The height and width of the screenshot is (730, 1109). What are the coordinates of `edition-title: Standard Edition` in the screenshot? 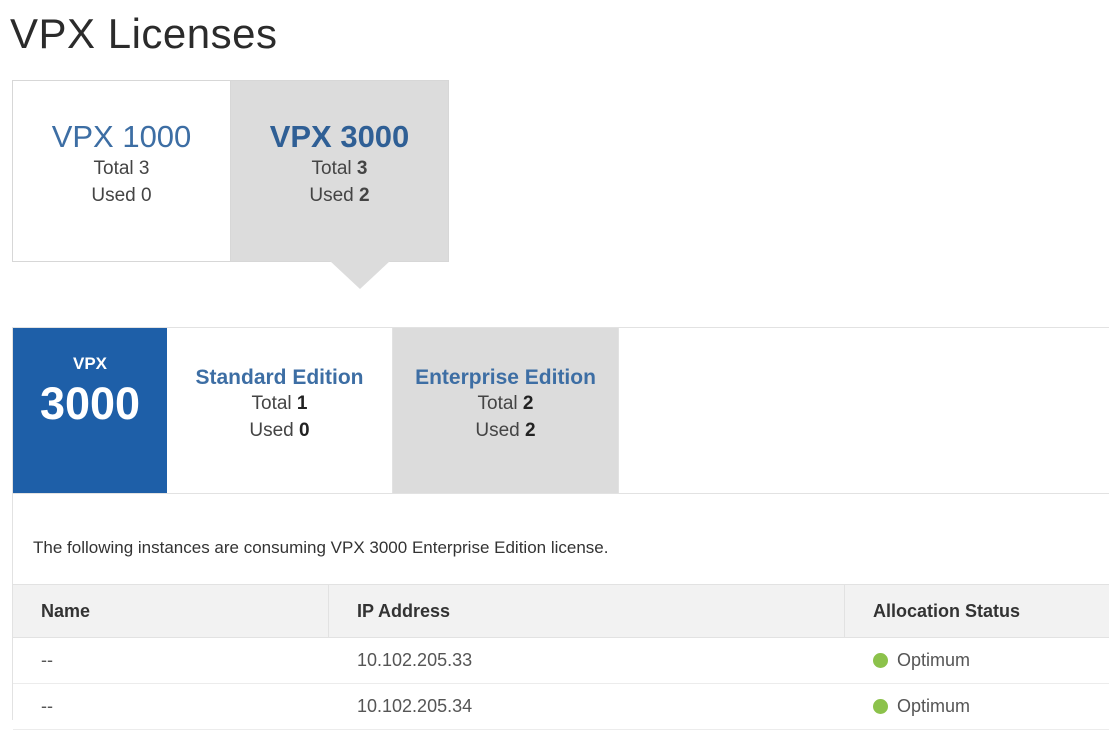 It's located at (279, 377).